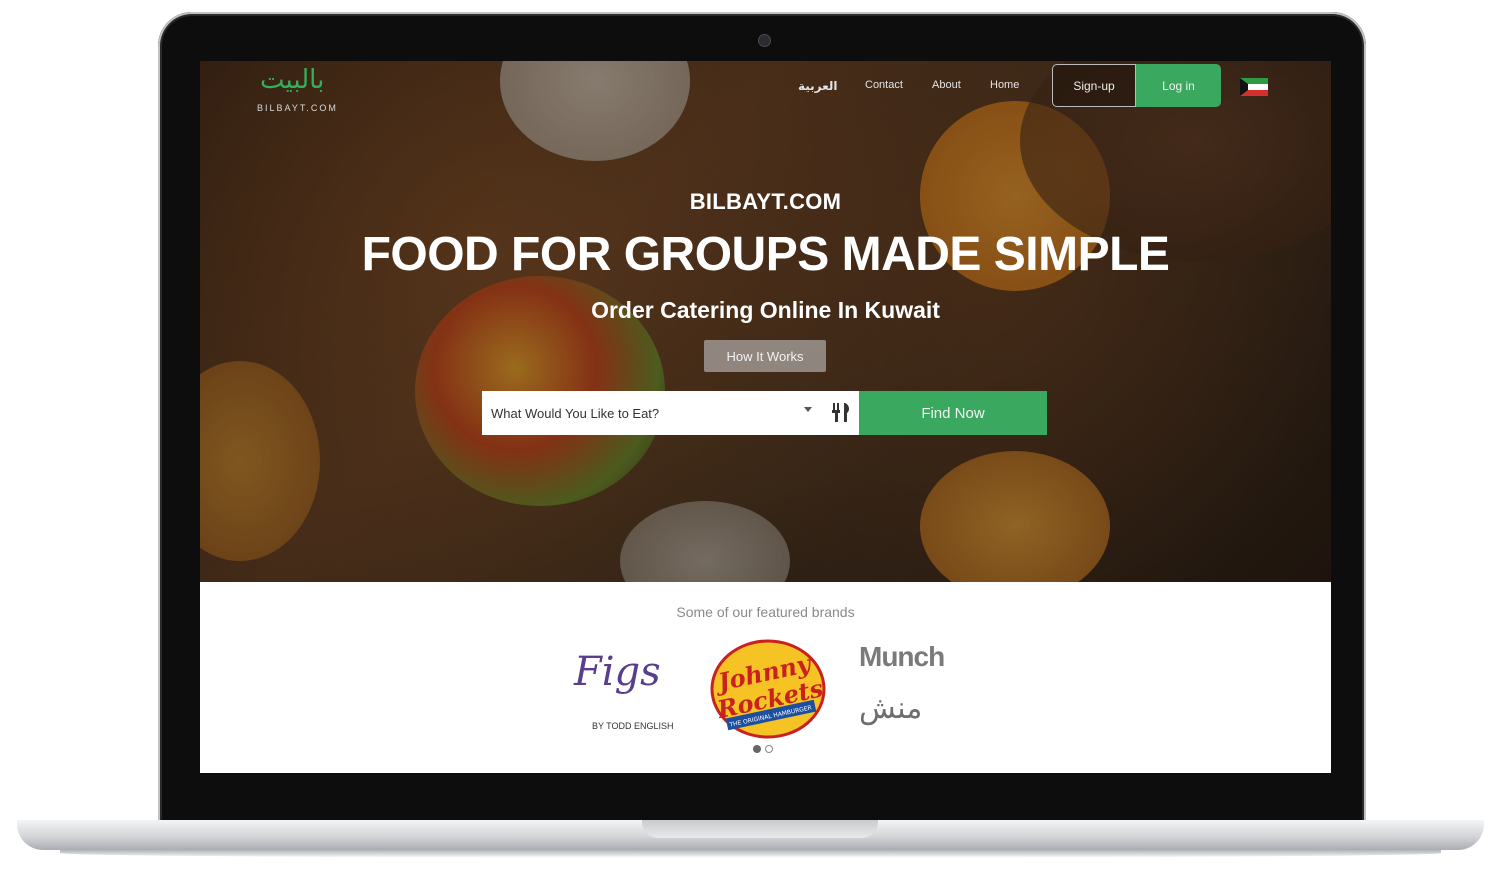  What do you see at coordinates (1094, 85) in the screenshot?
I see `signup-button: Sign-up` at bounding box center [1094, 85].